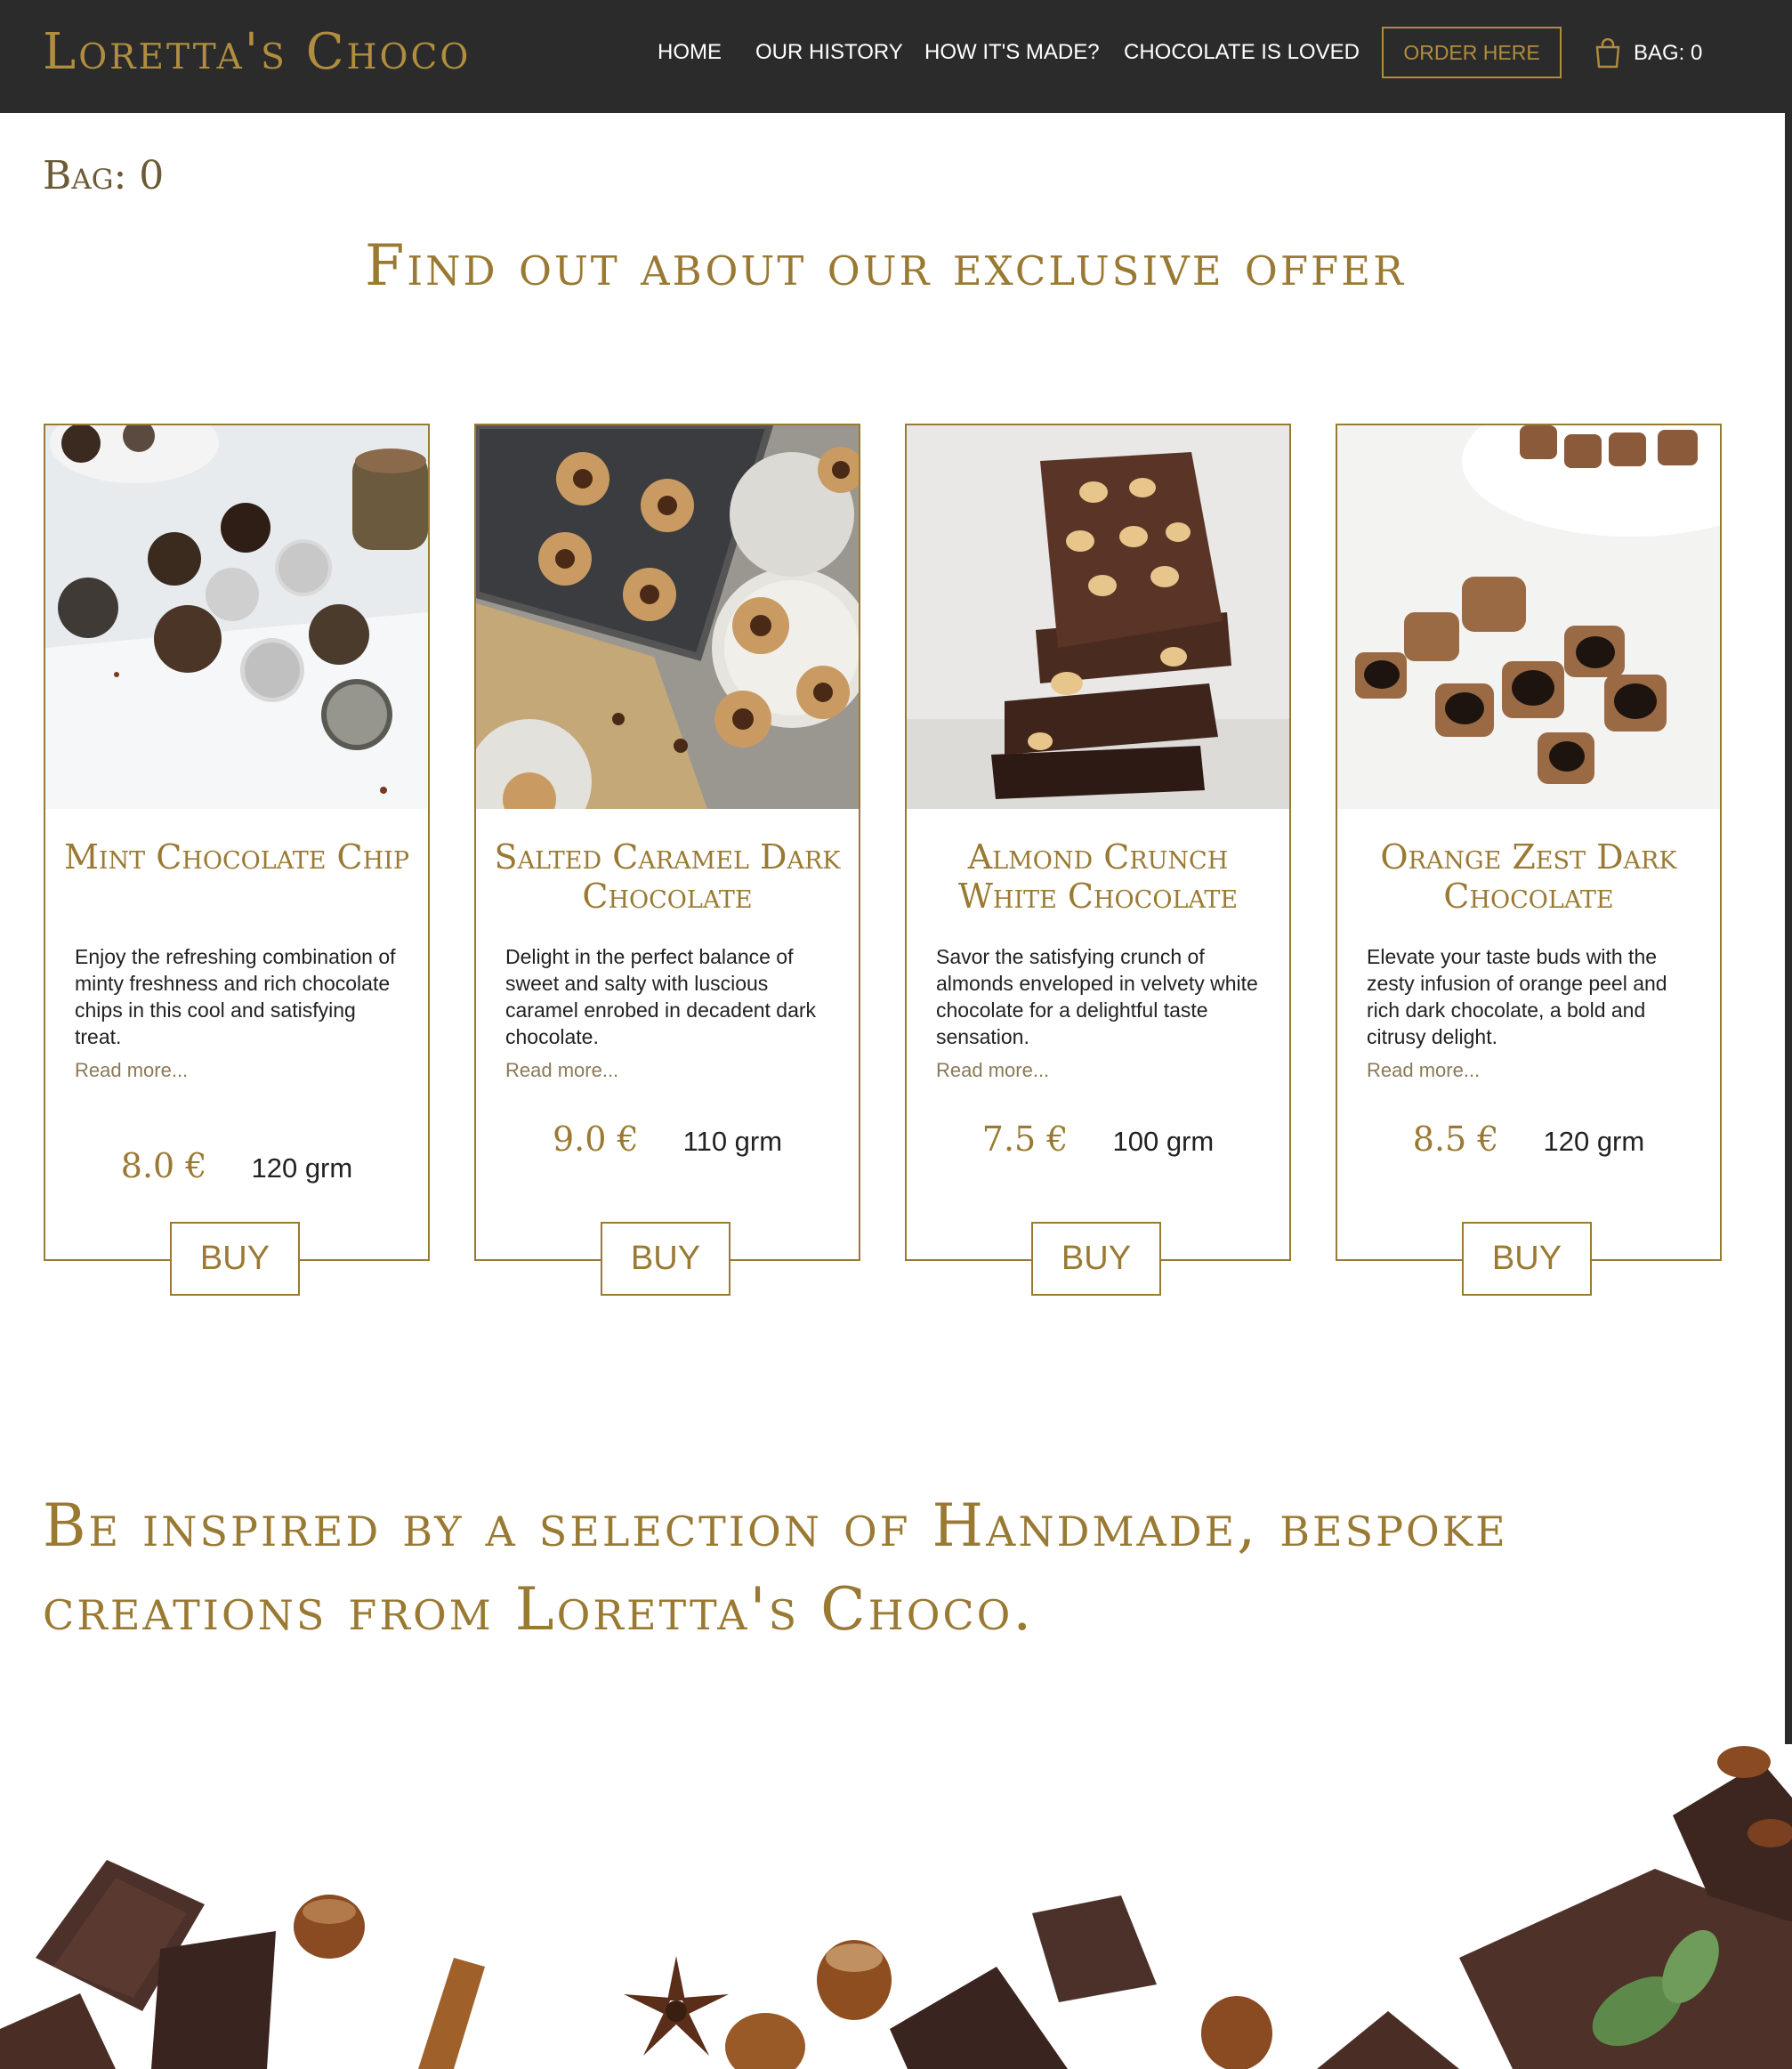 This screenshot has height=2069, width=1792. I want to click on product-image-mint-truffles, so click(237, 617).